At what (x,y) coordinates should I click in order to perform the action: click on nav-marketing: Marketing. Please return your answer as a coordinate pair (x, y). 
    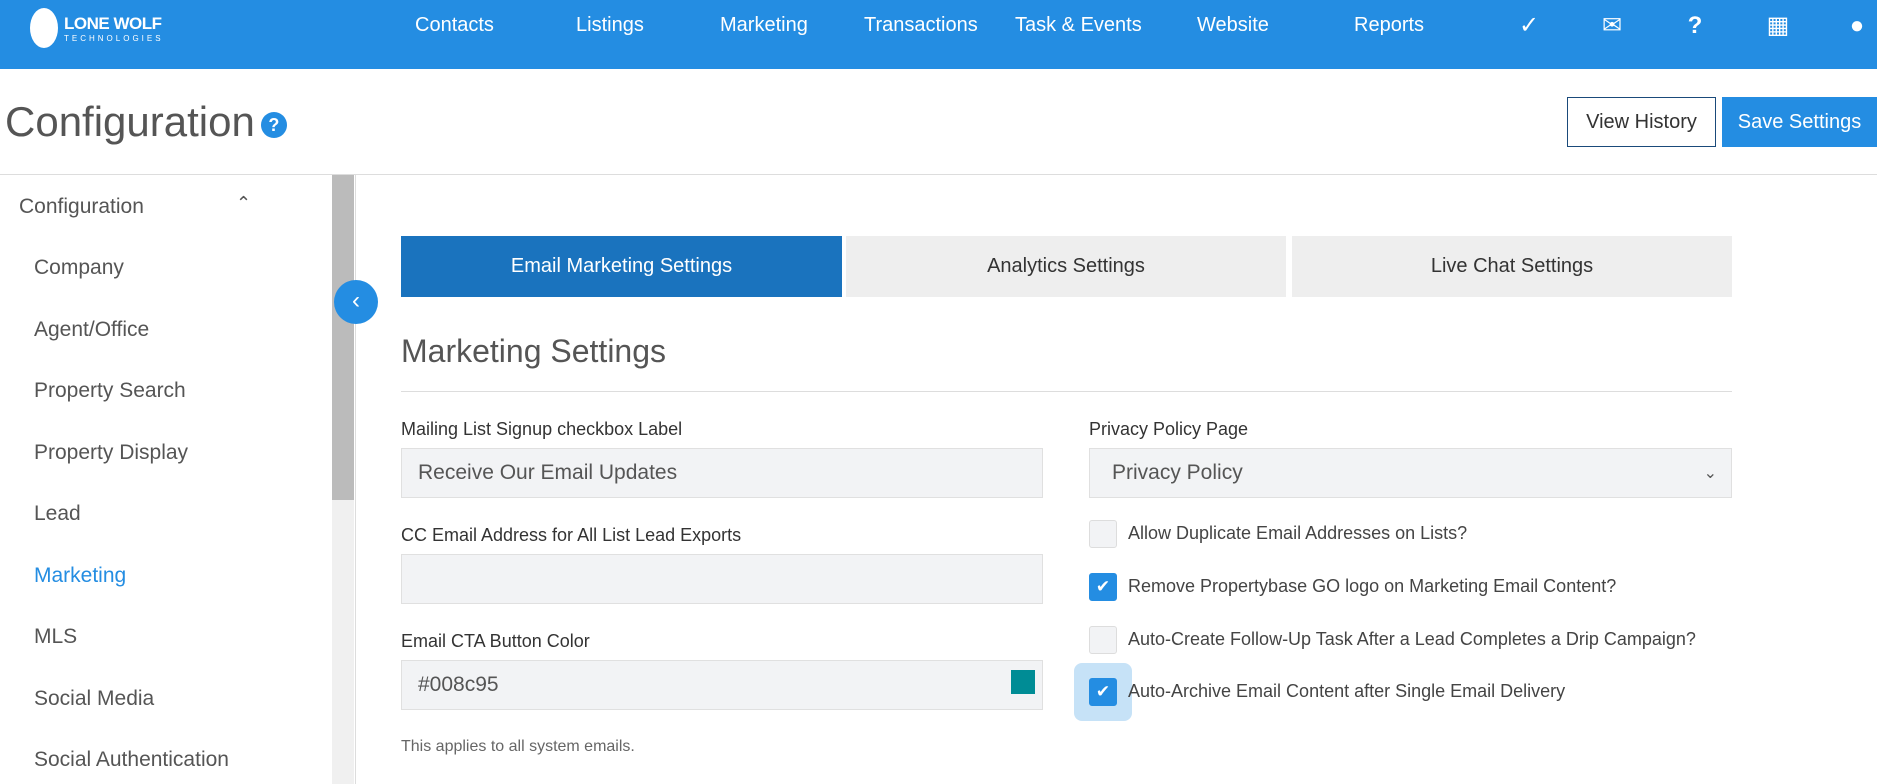
    Looking at the image, I should click on (764, 25).